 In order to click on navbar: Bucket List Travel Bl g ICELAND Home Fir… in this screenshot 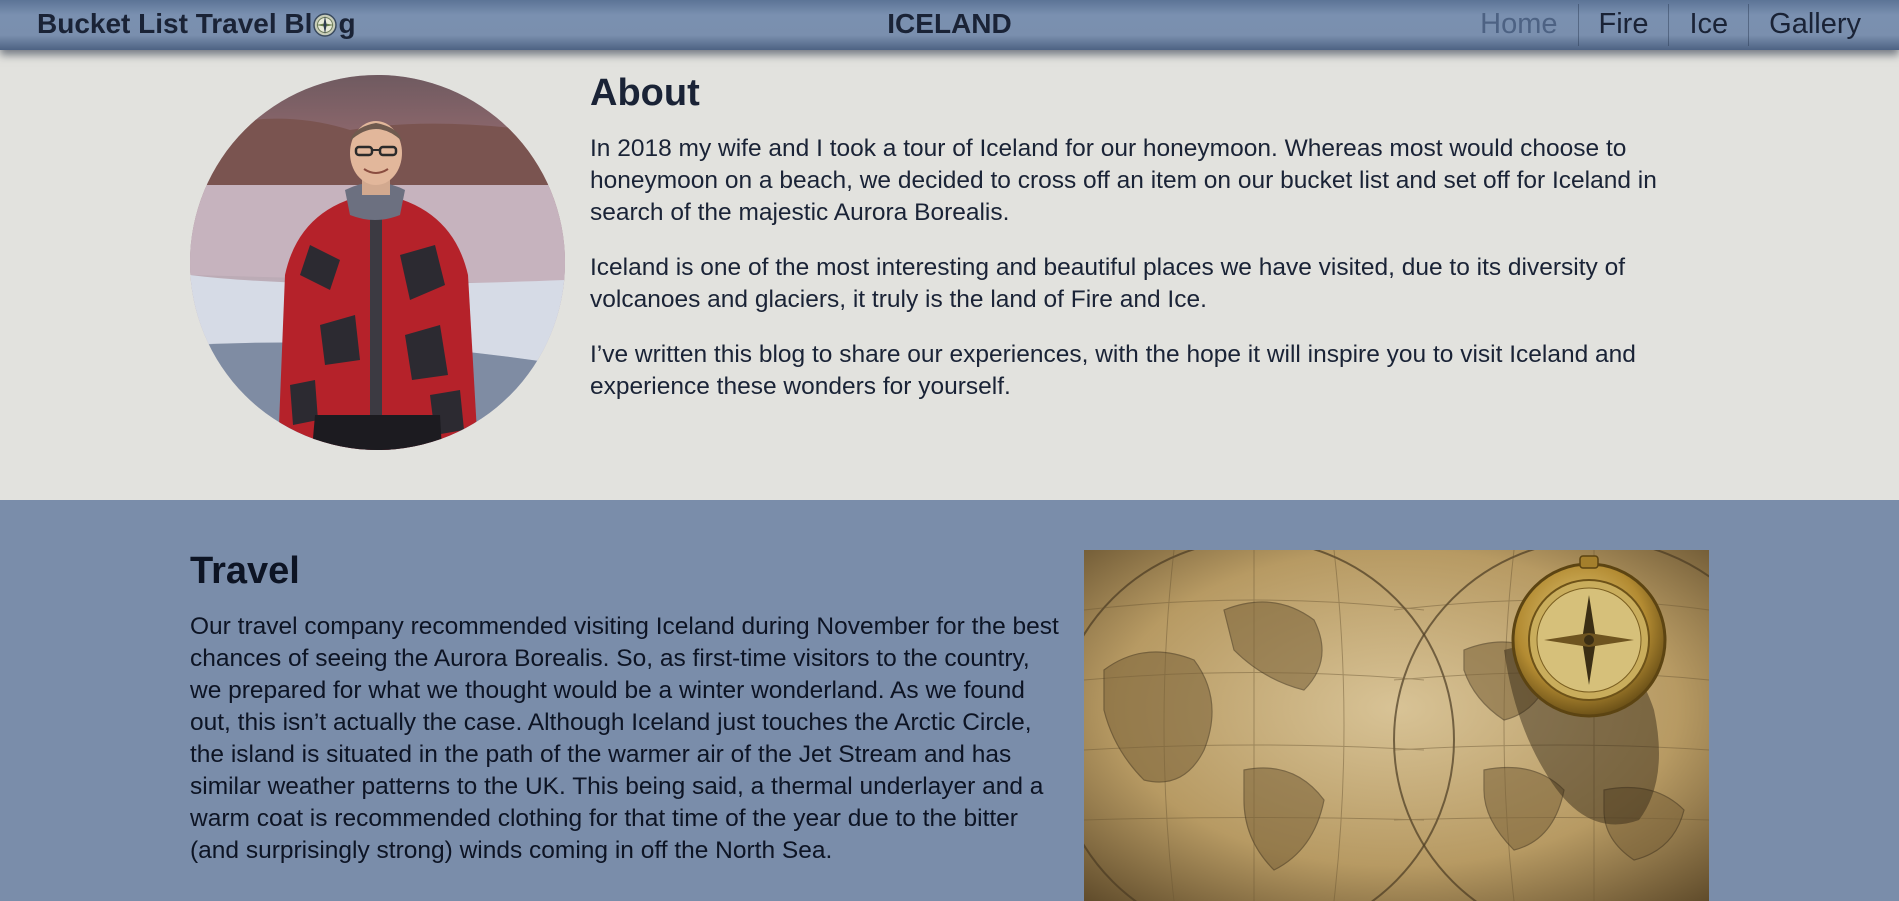, I will do `click(949, 25)`.